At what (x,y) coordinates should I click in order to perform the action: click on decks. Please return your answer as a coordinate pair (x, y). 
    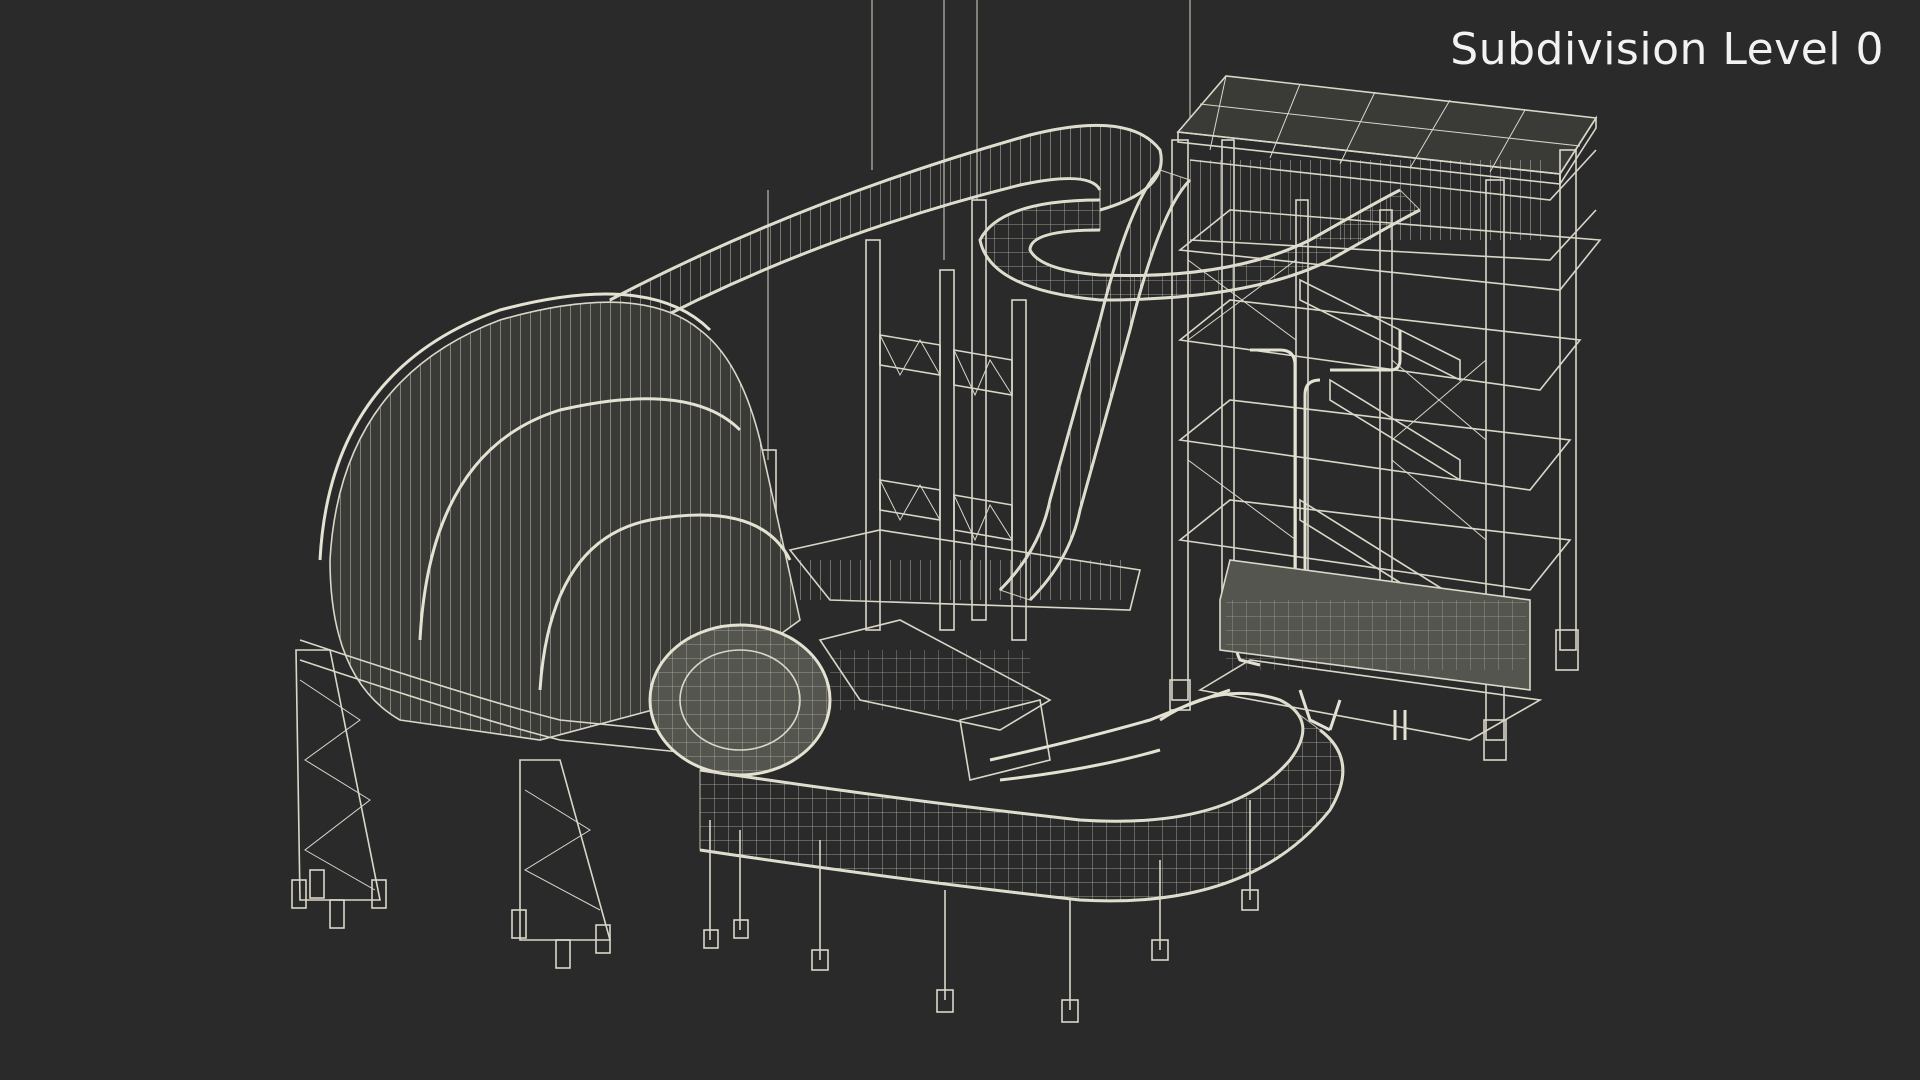
    Looking at the image, I should click on (964, 655).